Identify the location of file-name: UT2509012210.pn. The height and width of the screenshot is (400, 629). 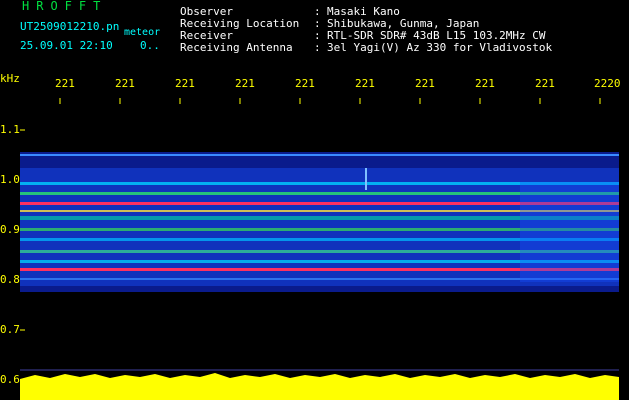
(70, 26).